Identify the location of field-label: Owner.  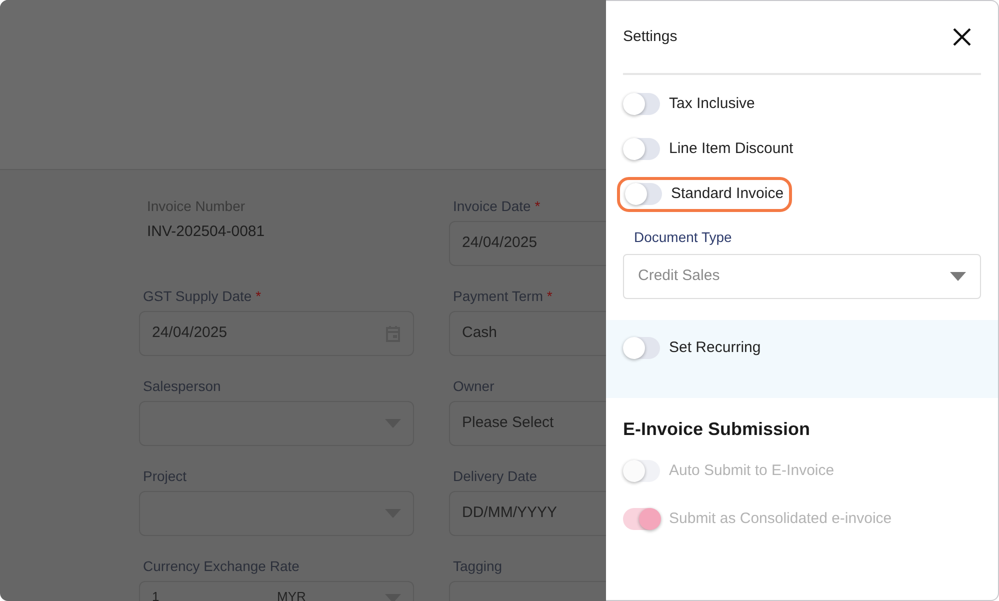
(474, 386).